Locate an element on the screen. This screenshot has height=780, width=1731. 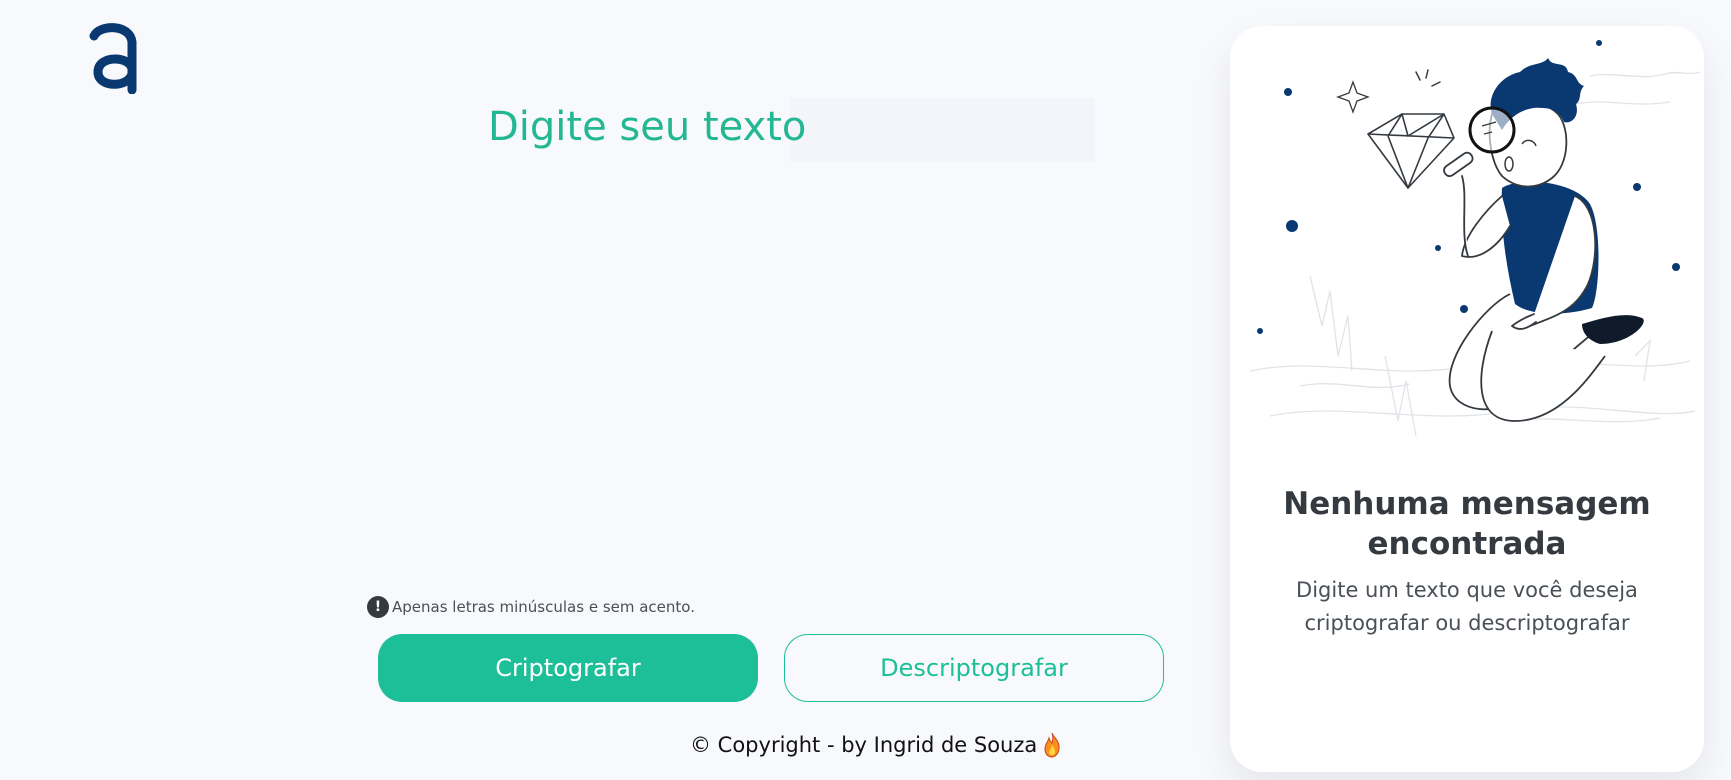
encrypt-button: Criptografar is located at coordinates (568, 668).